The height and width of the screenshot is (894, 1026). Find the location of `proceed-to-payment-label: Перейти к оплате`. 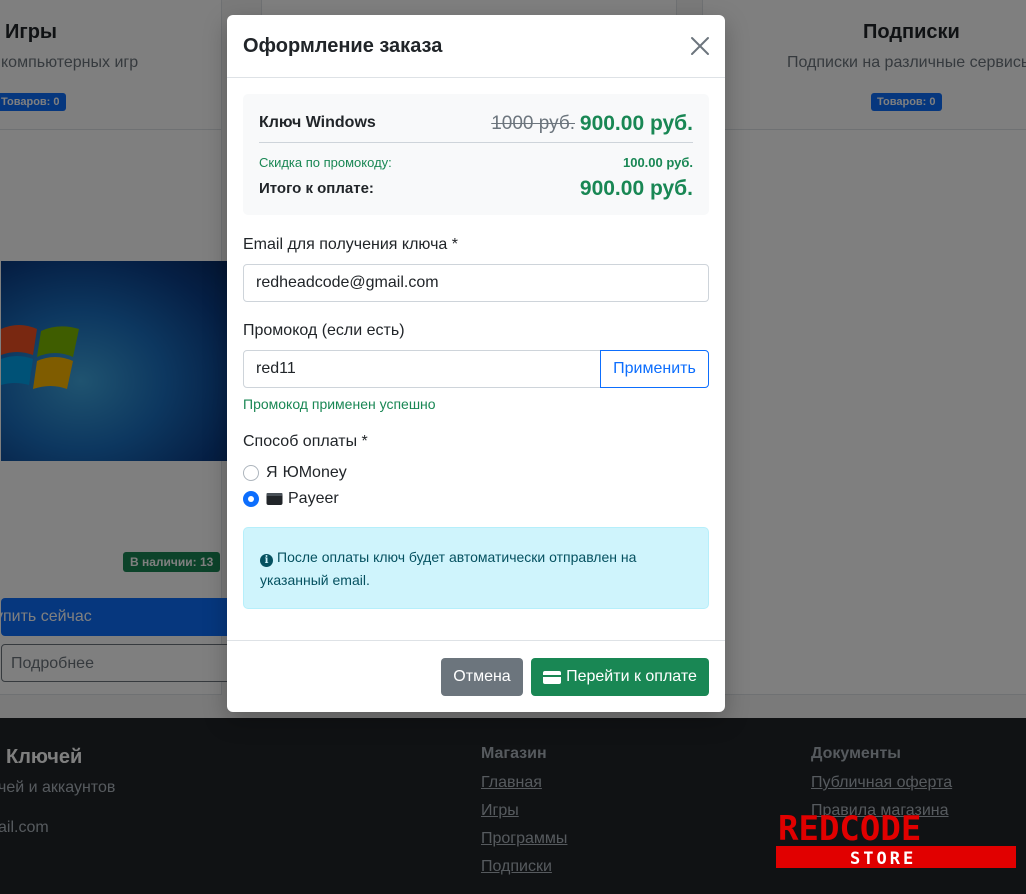

proceed-to-payment-label: Перейти к оплате is located at coordinates (631, 676).